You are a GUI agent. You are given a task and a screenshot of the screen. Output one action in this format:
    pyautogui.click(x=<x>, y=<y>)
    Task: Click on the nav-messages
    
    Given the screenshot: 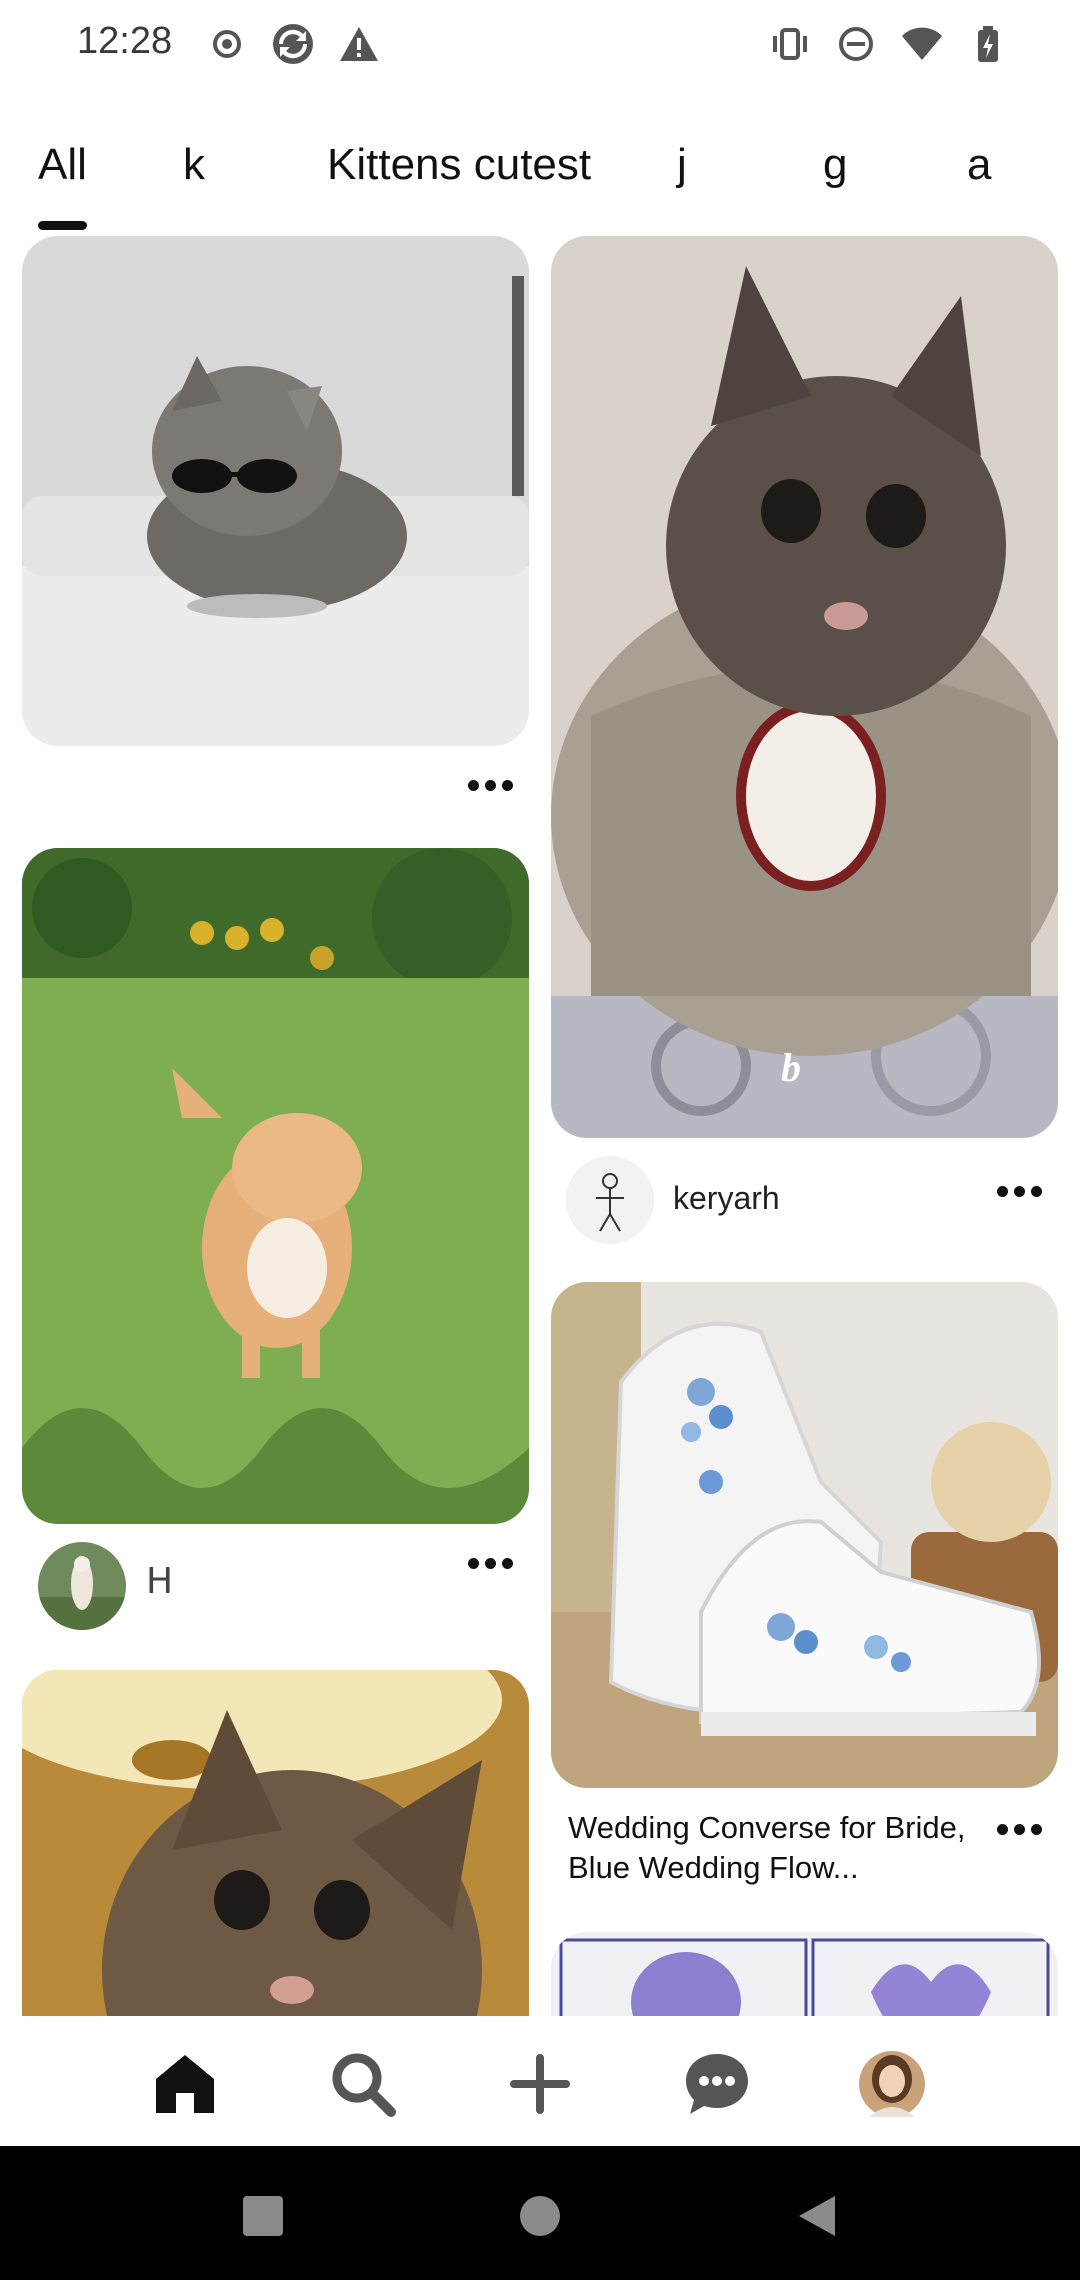 What is the action you would take?
    pyautogui.click(x=717, y=2084)
    